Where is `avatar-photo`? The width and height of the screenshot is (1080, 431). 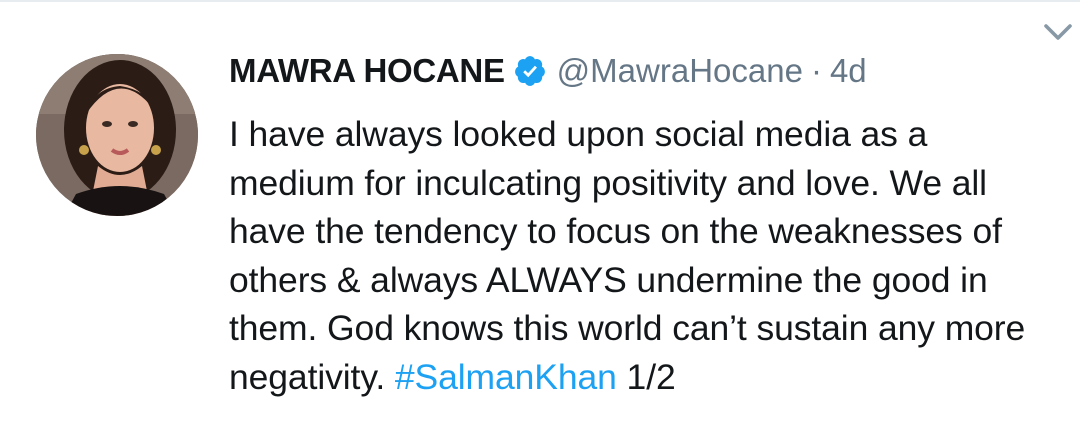
avatar-photo is located at coordinates (117, 135).